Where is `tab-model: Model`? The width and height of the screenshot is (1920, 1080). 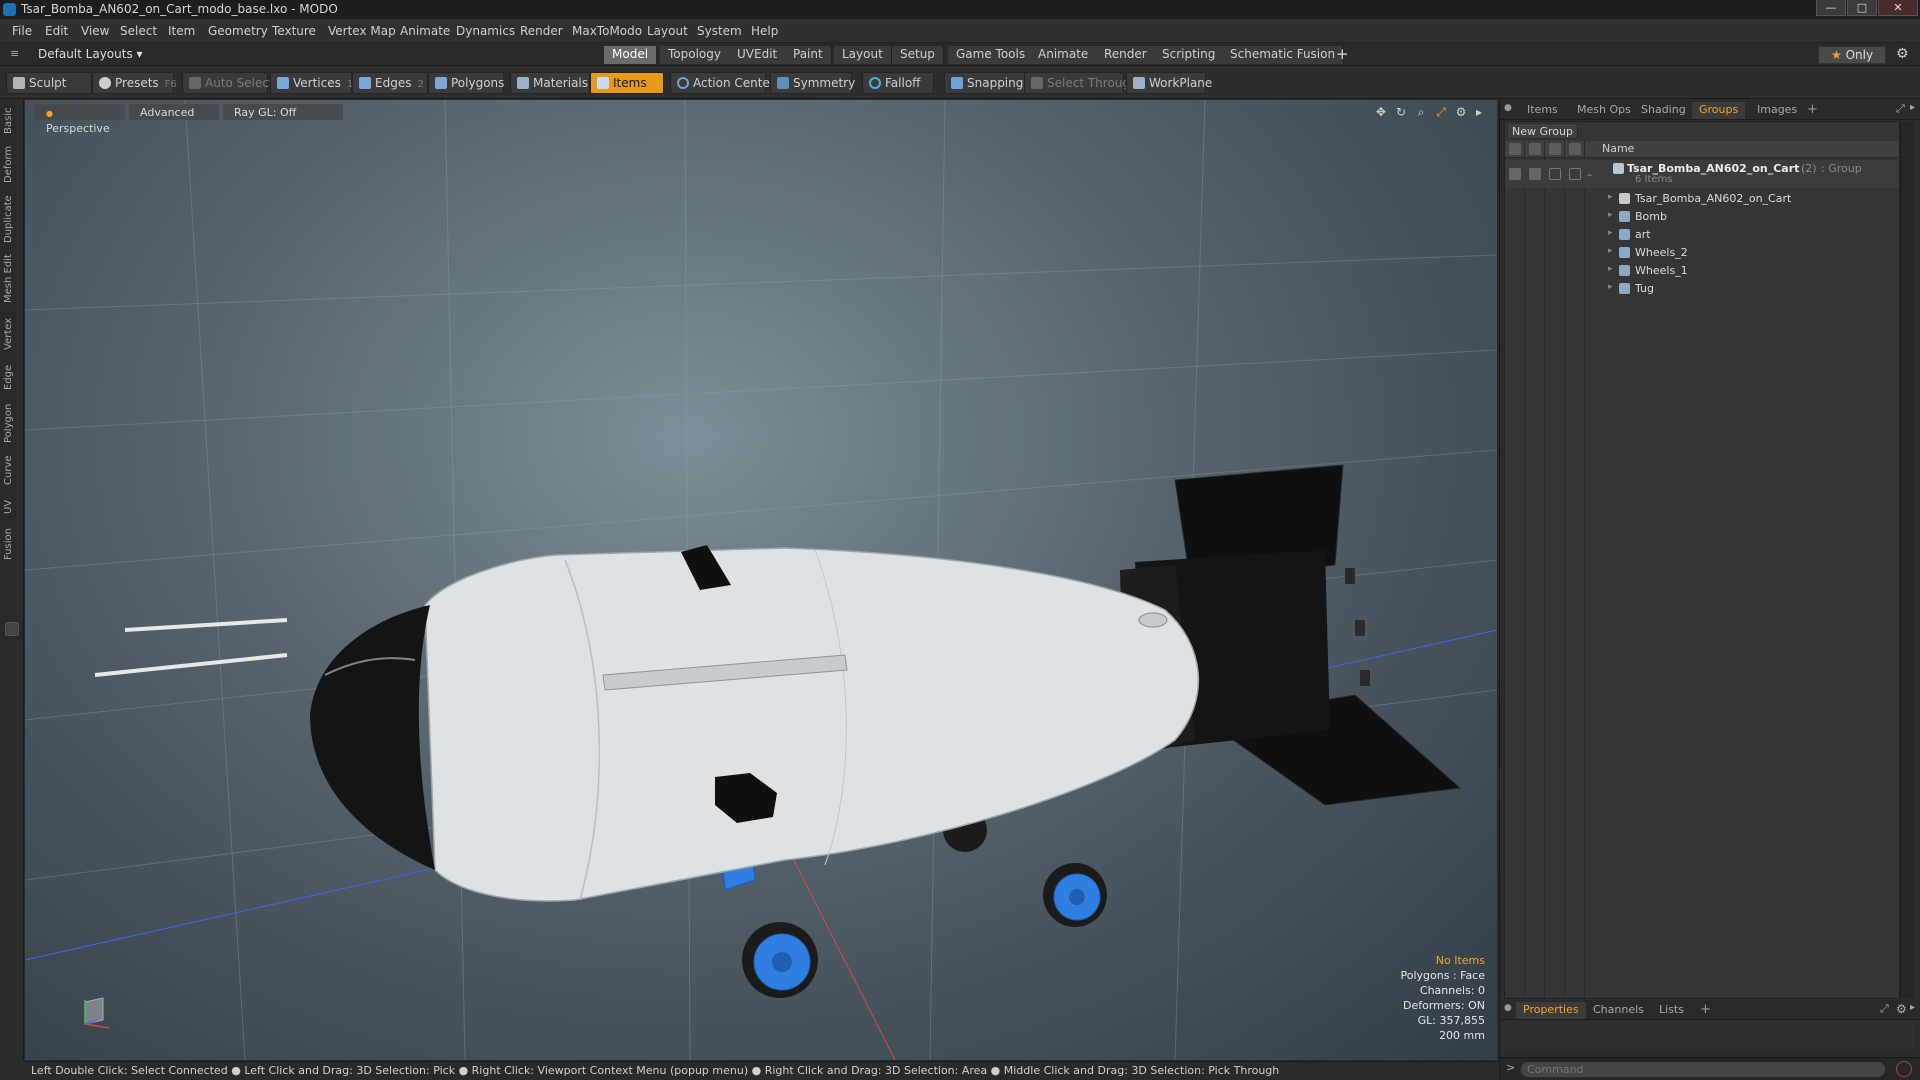
tab-model: Model is located at coordinates (631, 55).